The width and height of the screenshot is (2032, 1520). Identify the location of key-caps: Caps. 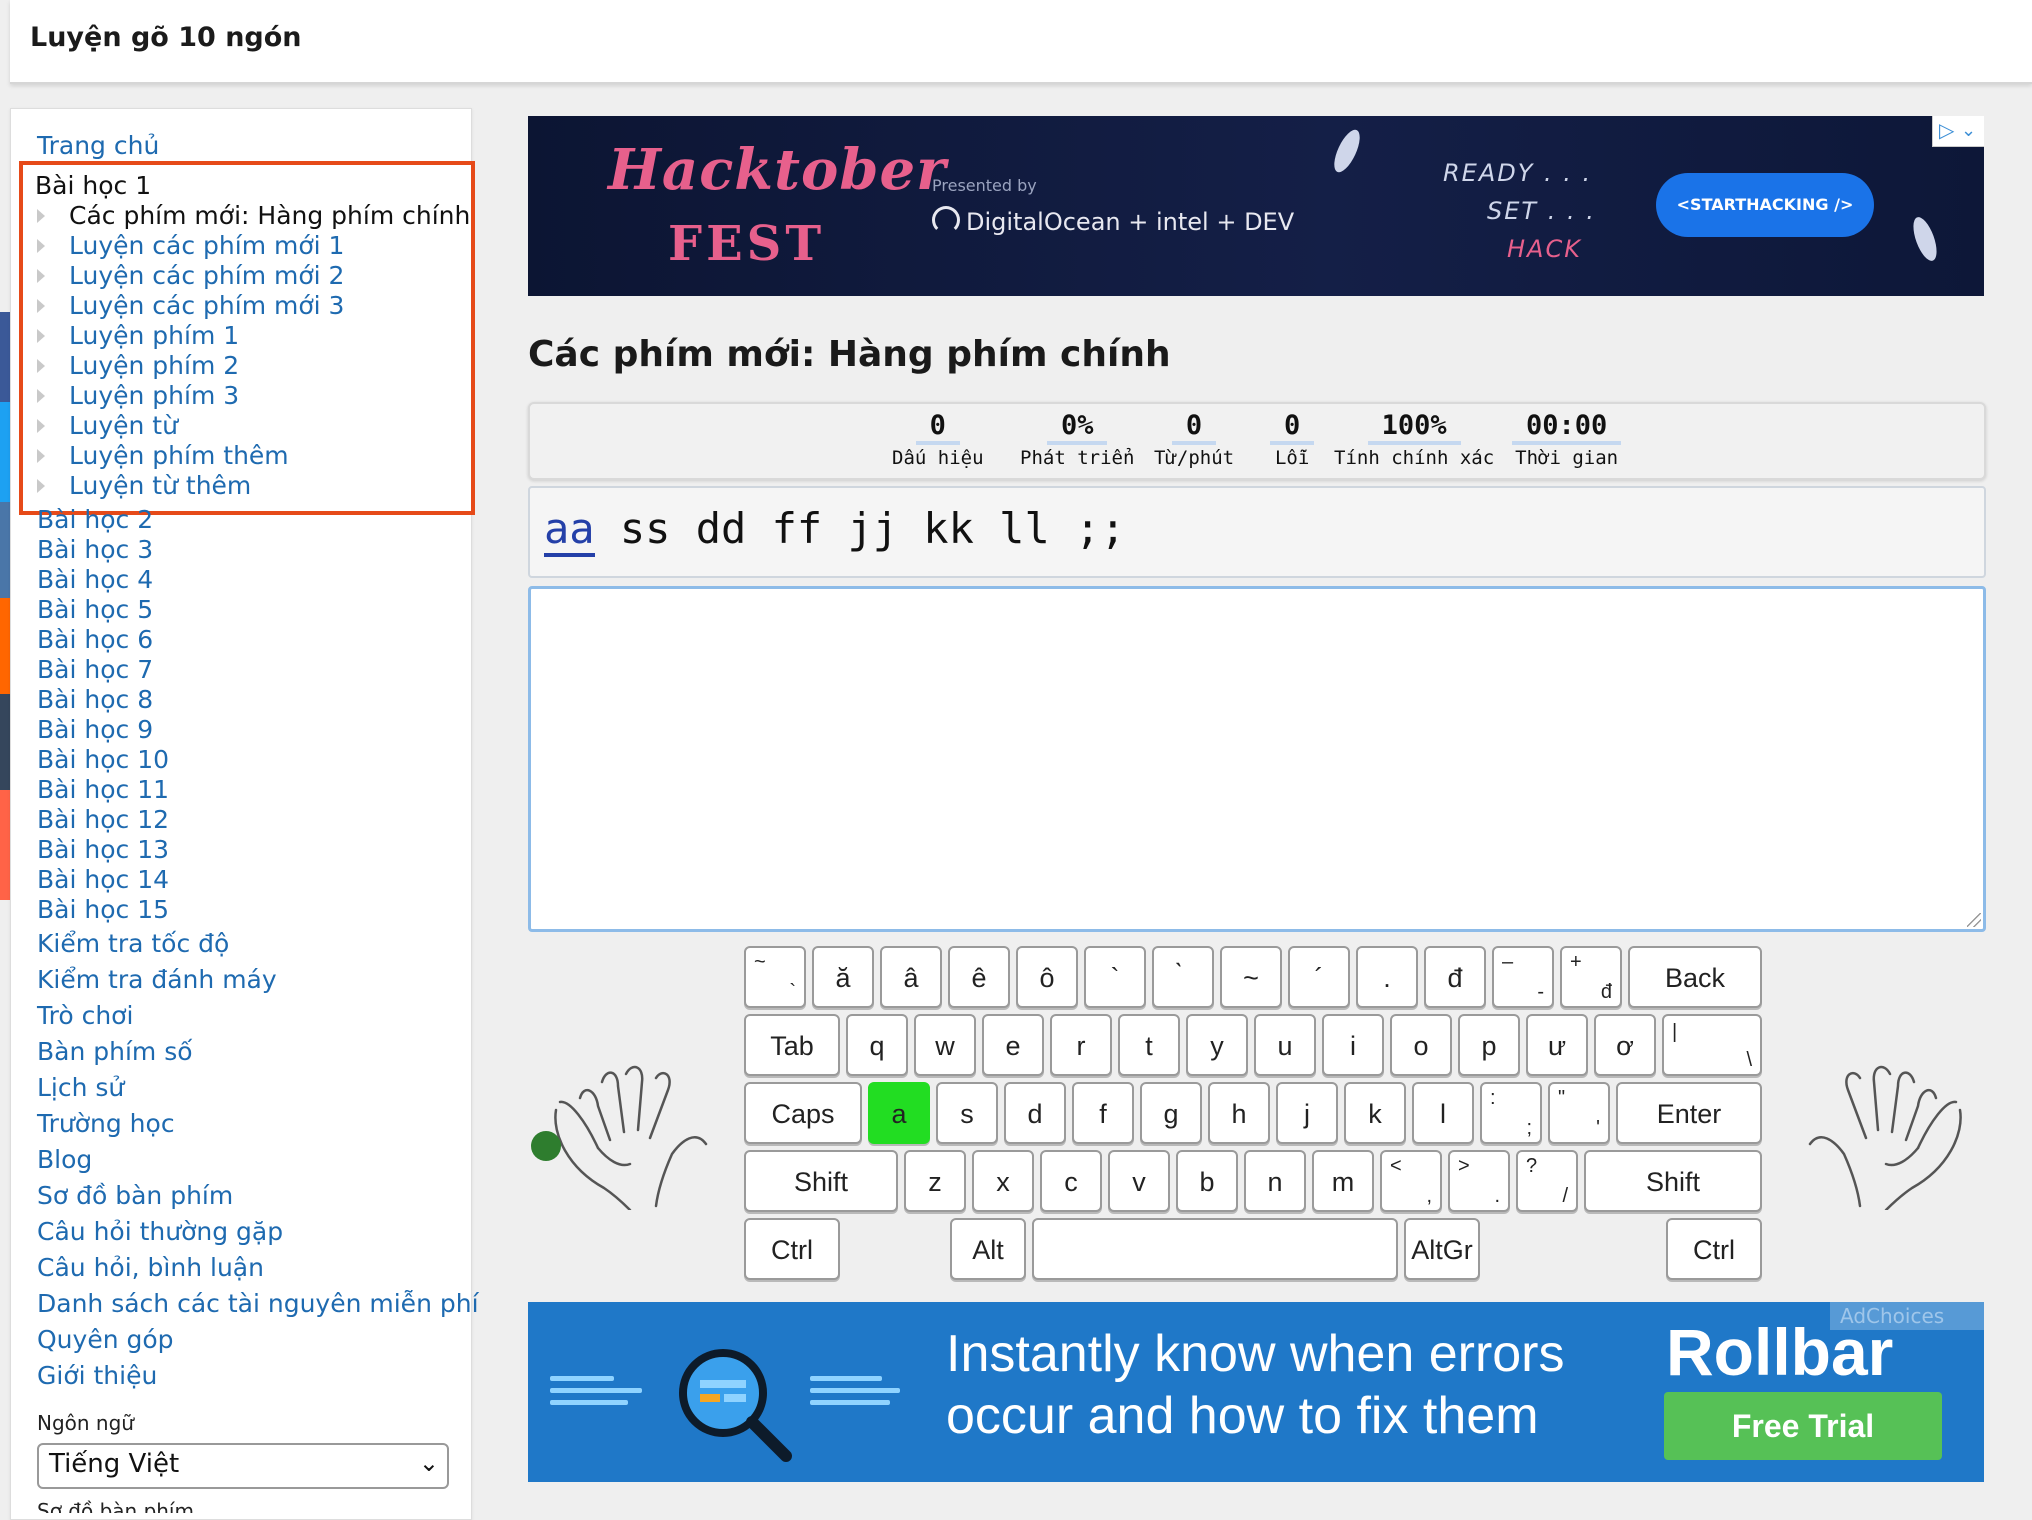
(803, 1113).